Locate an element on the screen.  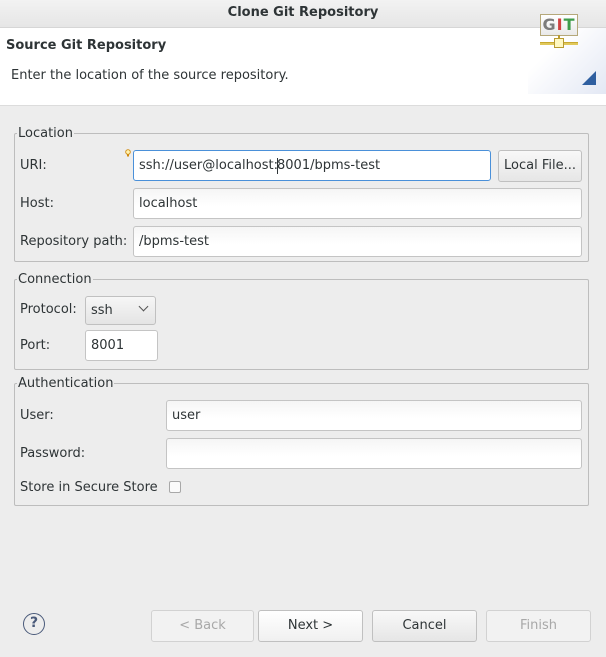
finish-button: Finish is located at coordinates (538, 626).